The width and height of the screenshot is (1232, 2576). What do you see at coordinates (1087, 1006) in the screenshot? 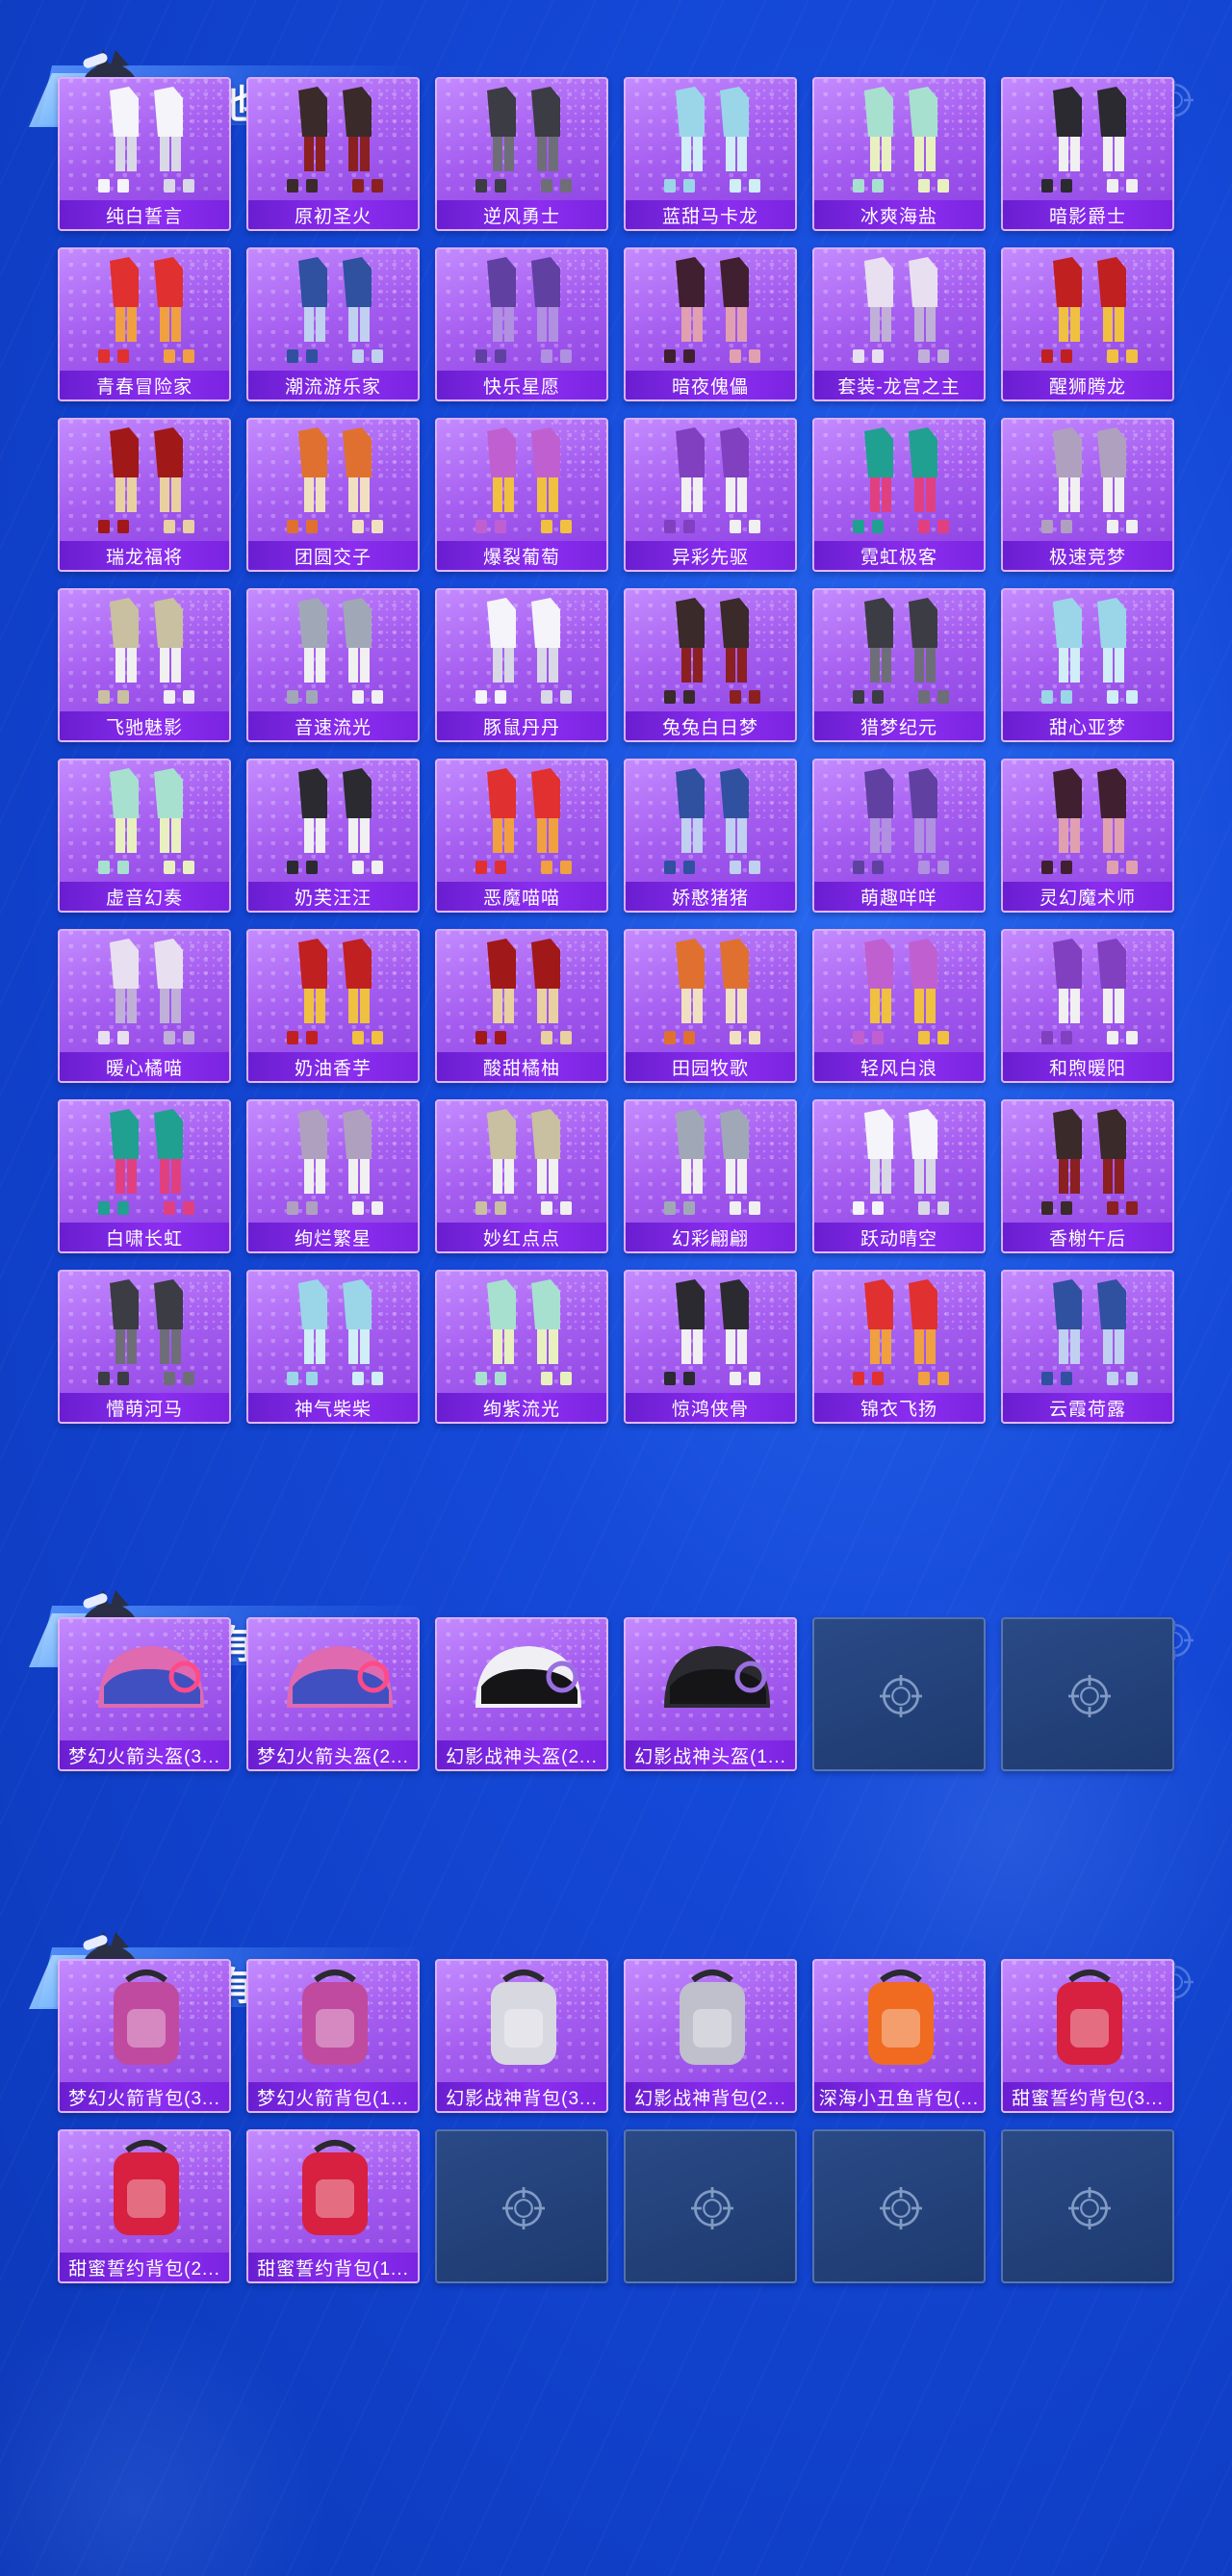
I see `outfit-card: 和煦暖阳` at bounding box center [1087, 1006].